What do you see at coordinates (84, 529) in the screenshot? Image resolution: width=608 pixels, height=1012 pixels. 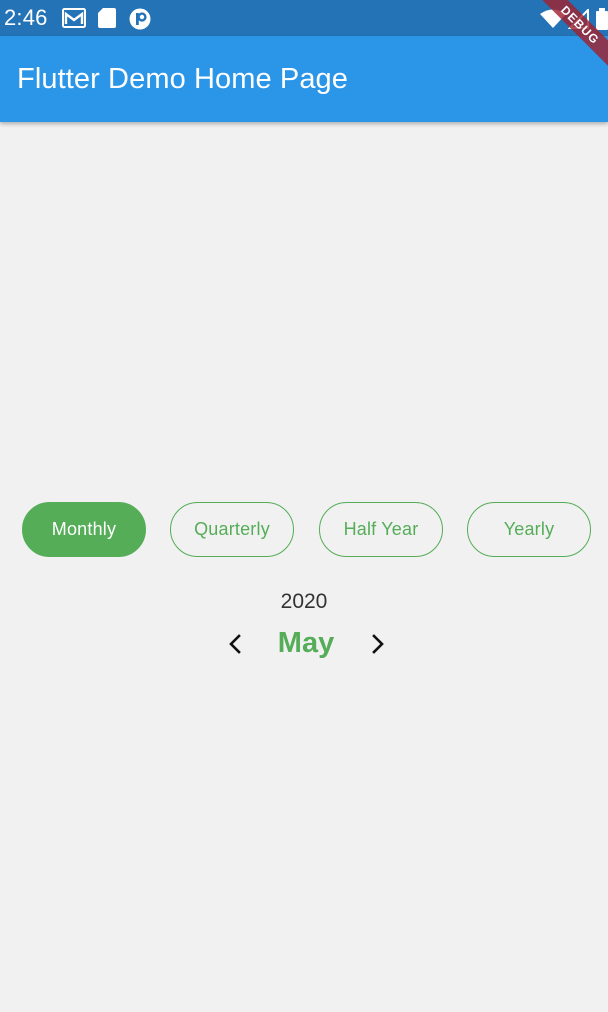 I see `period-button-monthly: Monthly` at bounding box center [84, 529].